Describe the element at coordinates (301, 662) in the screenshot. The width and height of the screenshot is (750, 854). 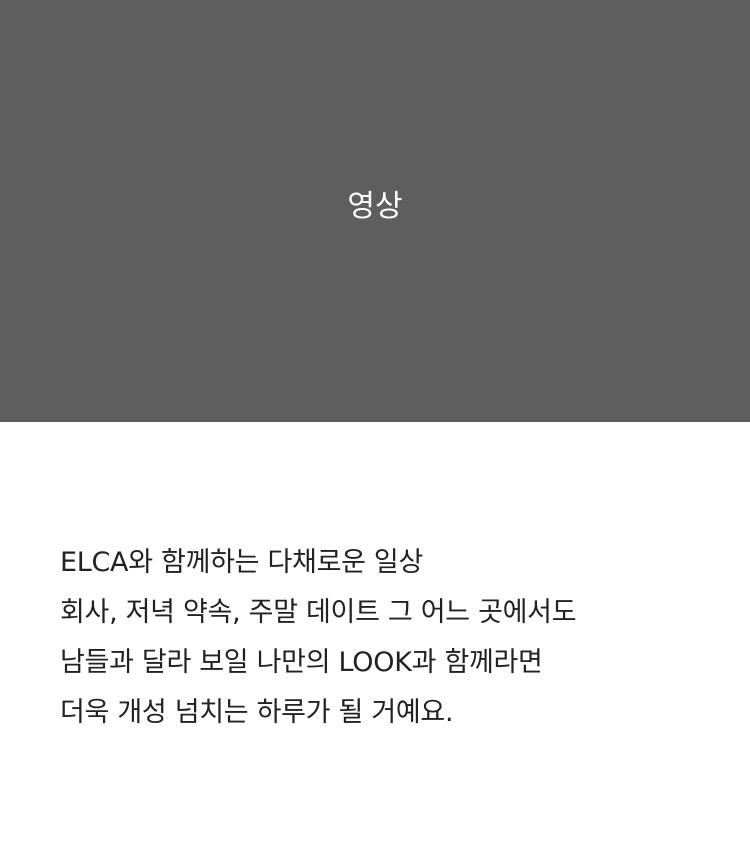
I see `description-line-3: 남들과 달라 보일 나만의 LOOK과 함께라면` at that location.